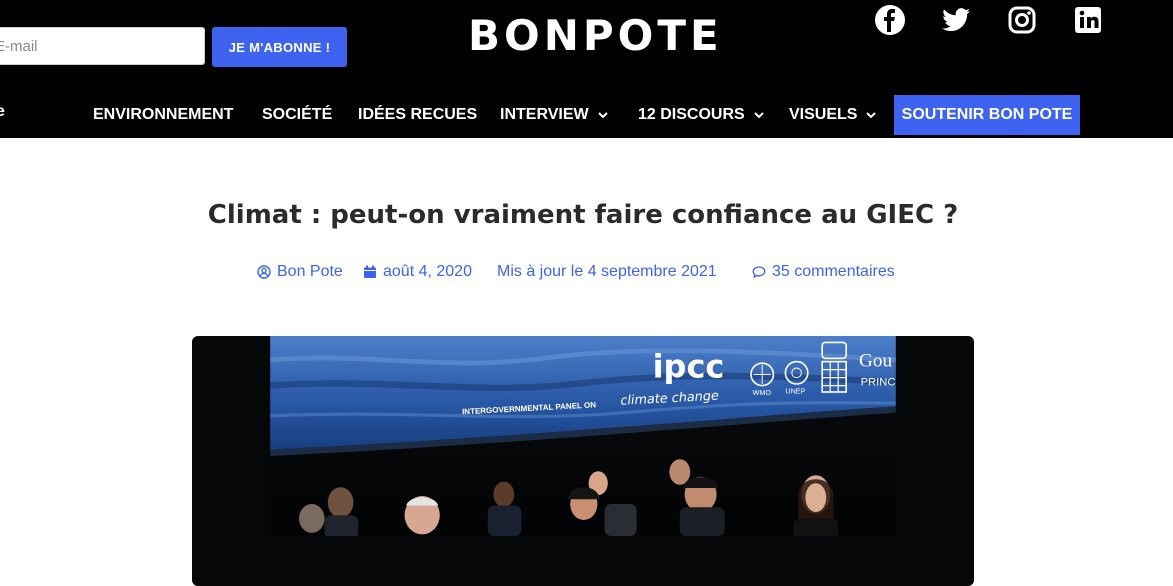 This screenshot has height=586, width=1173. I want to click on site-logo: BONPOTE, so click(593, 36).